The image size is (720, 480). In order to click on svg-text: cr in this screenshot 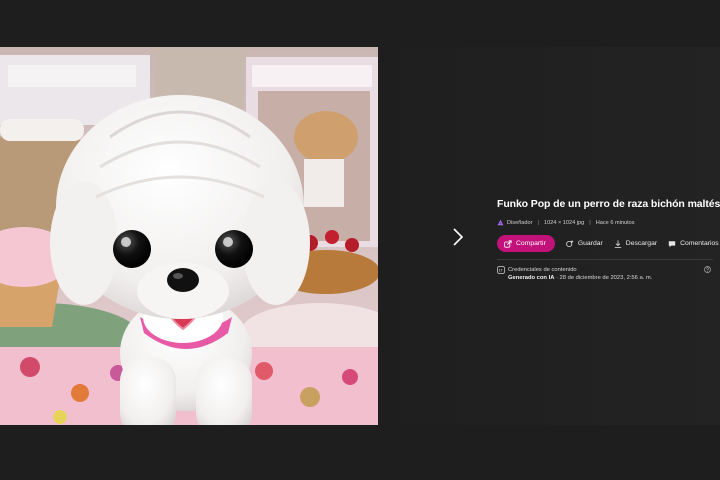, I will do `click(501, 270)`.